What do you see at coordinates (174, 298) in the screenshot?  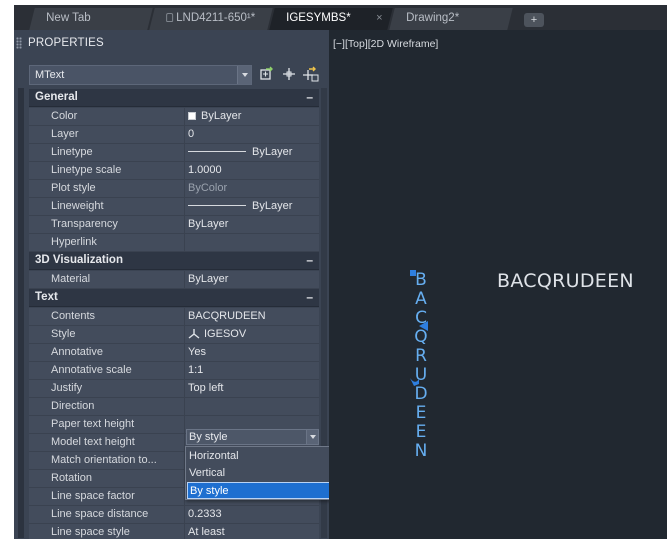 I see `section-header-text: Text –` at bounding box center [174, 298].